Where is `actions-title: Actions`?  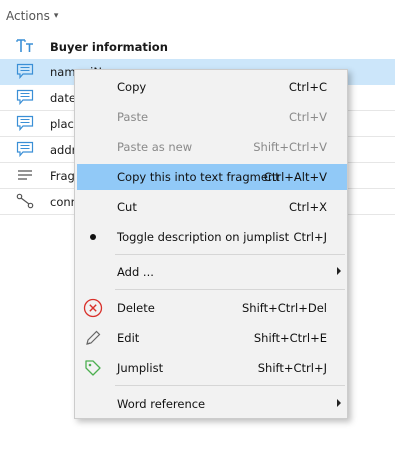
actions-title: Actions is located at coordinates (28, 16).